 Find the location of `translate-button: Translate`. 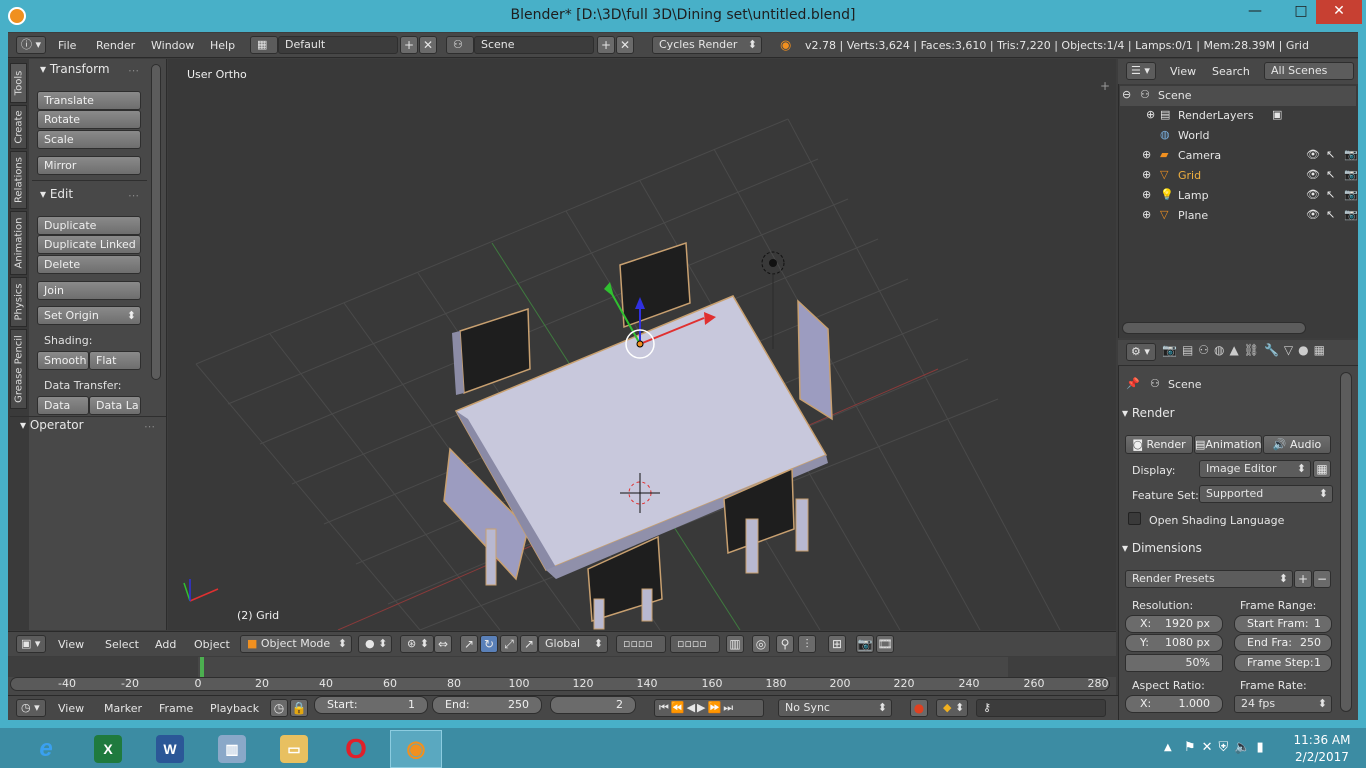

translate-button: Translate is located at coordinates (89, 100).